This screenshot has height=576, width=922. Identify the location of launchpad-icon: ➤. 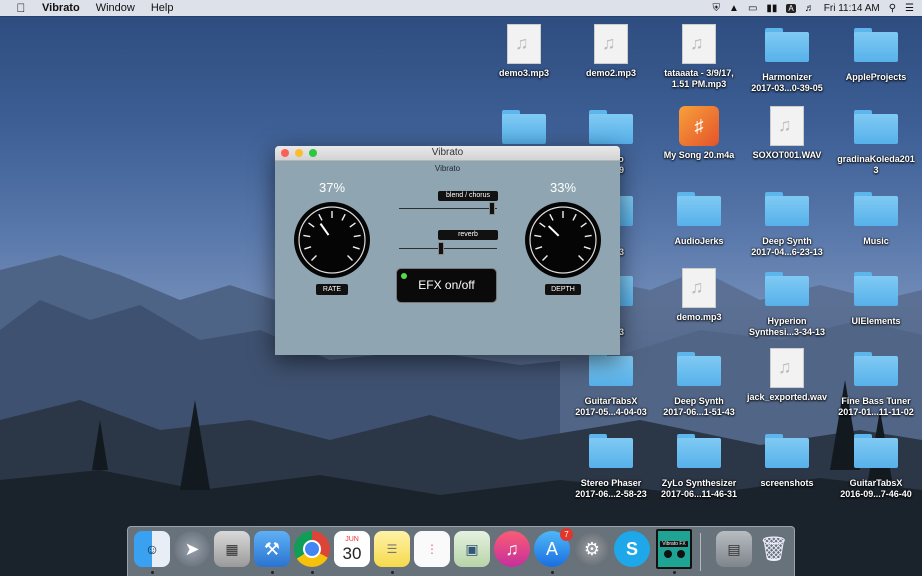
(192, 549).